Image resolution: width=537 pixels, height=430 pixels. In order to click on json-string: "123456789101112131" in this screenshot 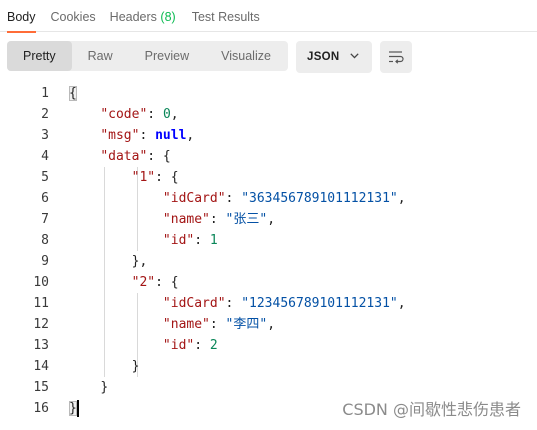, I will do `click(319, 303)`.